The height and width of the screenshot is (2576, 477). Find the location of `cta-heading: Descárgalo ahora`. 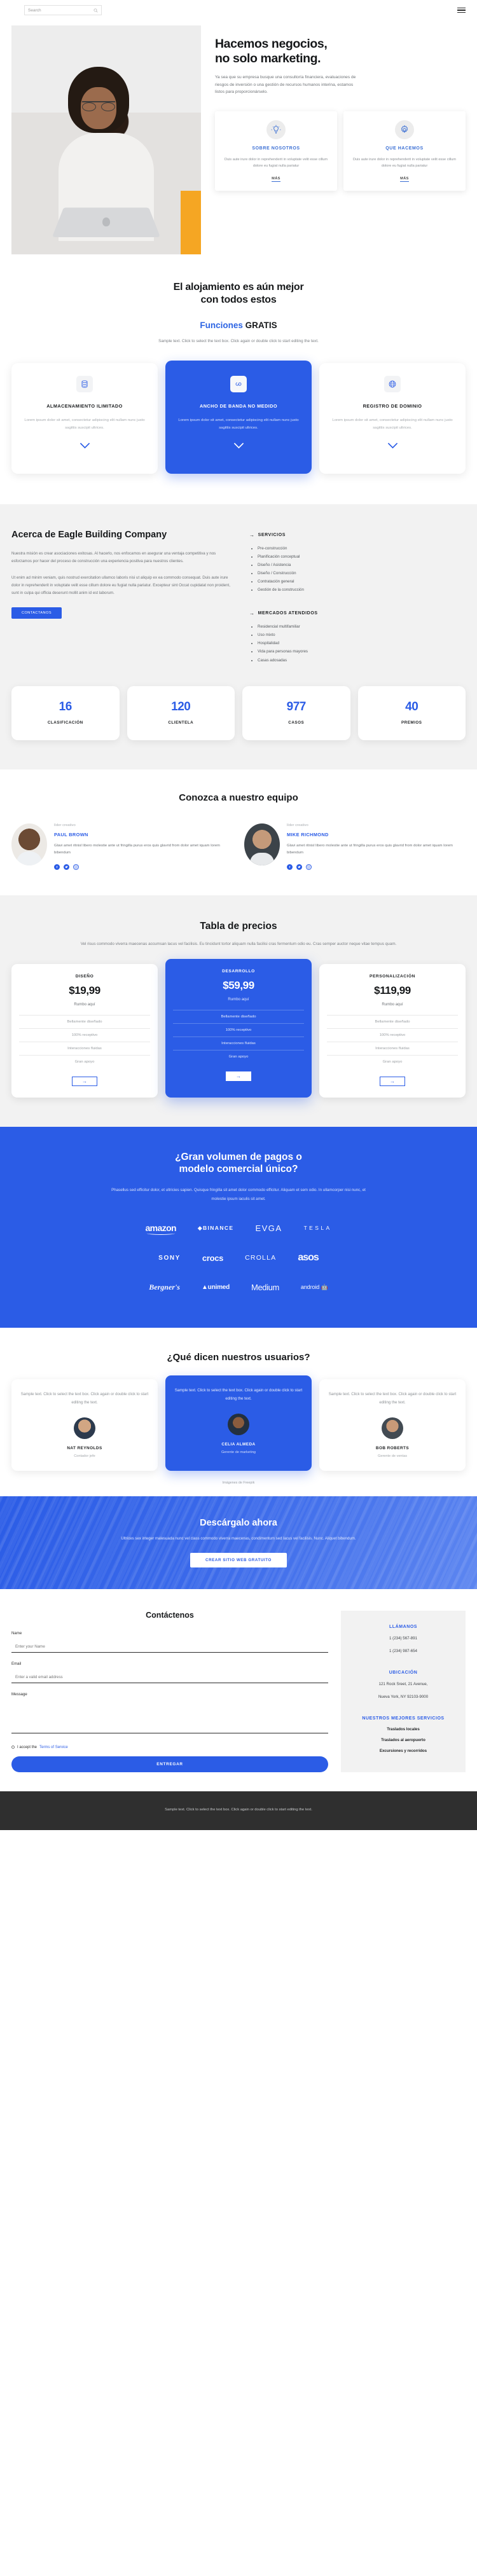

cta-heading: Descárgalo ahora is located at coordinates (238, 1522).